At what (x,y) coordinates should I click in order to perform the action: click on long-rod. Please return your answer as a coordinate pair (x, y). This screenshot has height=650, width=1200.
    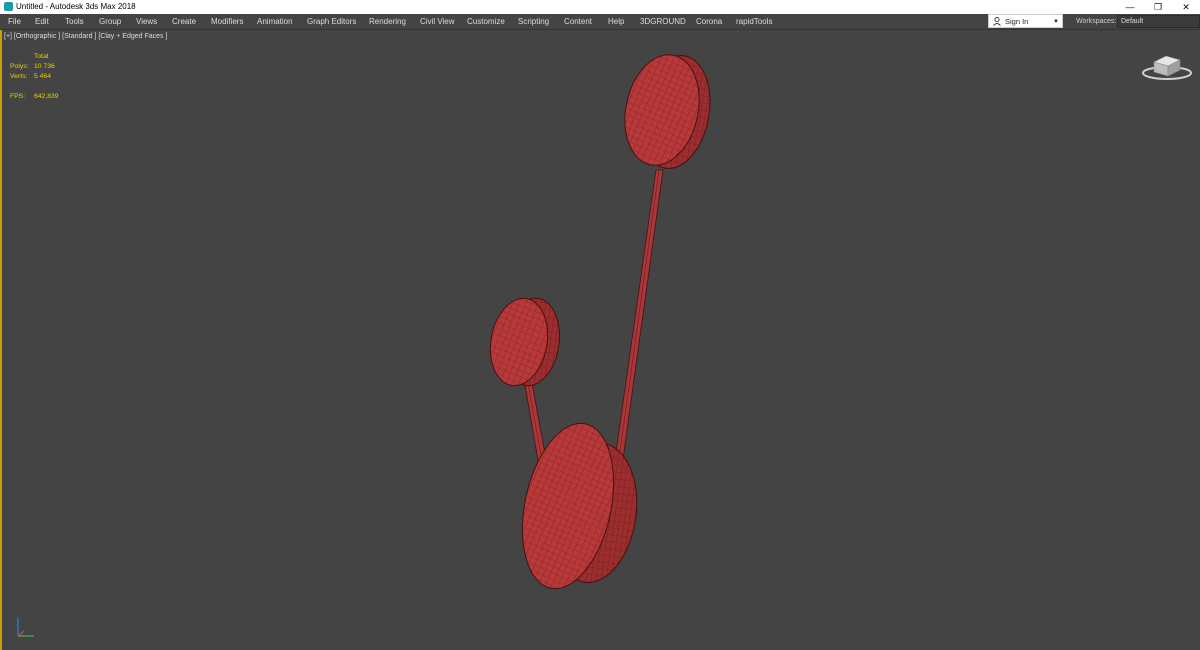
    Looking at the image, I should click on (636, 332).